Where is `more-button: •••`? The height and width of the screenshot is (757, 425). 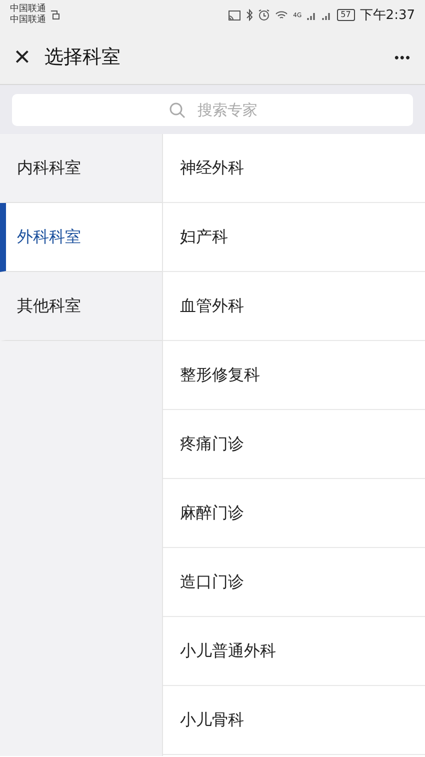 more-button: ••• is located at coordinates (402, 57).